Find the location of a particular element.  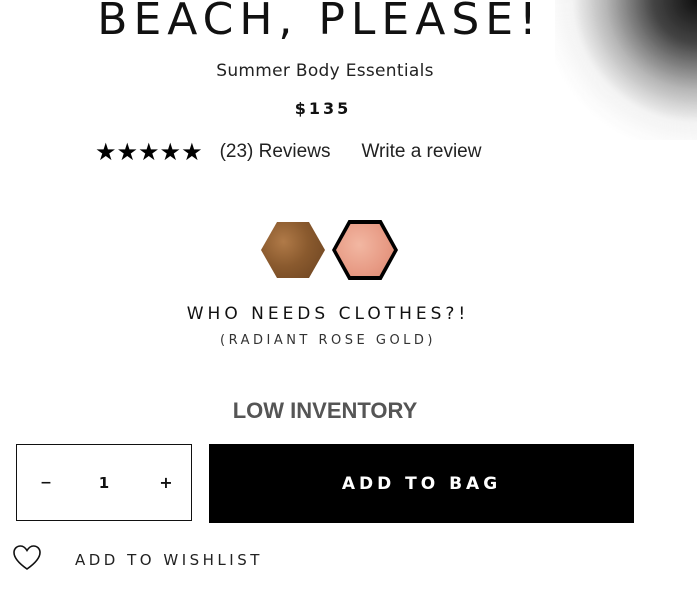

quantity-decrease-button: – is located at coordinates (46, 482).